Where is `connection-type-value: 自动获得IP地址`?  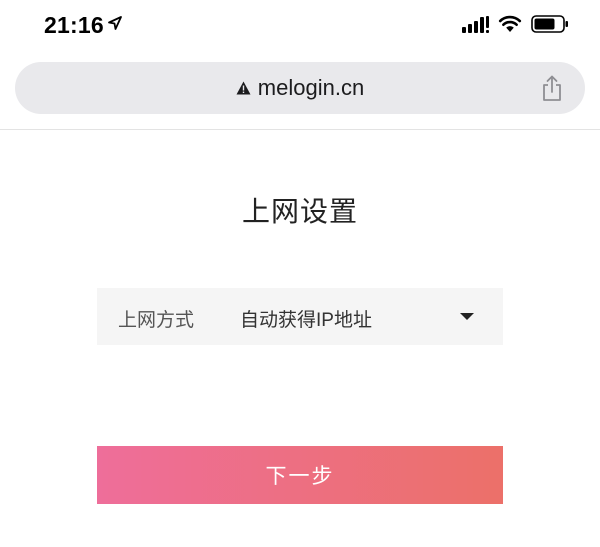
connection-type-value: 自动获得IP地址 is located at coordinates (306, 318).